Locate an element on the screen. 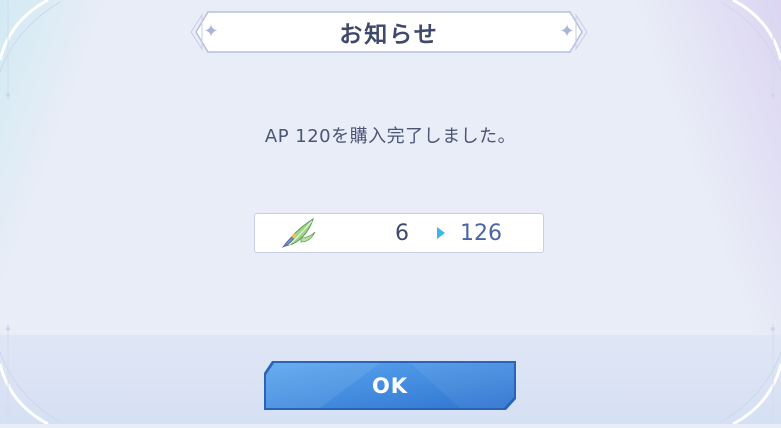 This screenshot has height=428, width=781. ap-change-box: 6 126 is located at coordinates (399, 233).